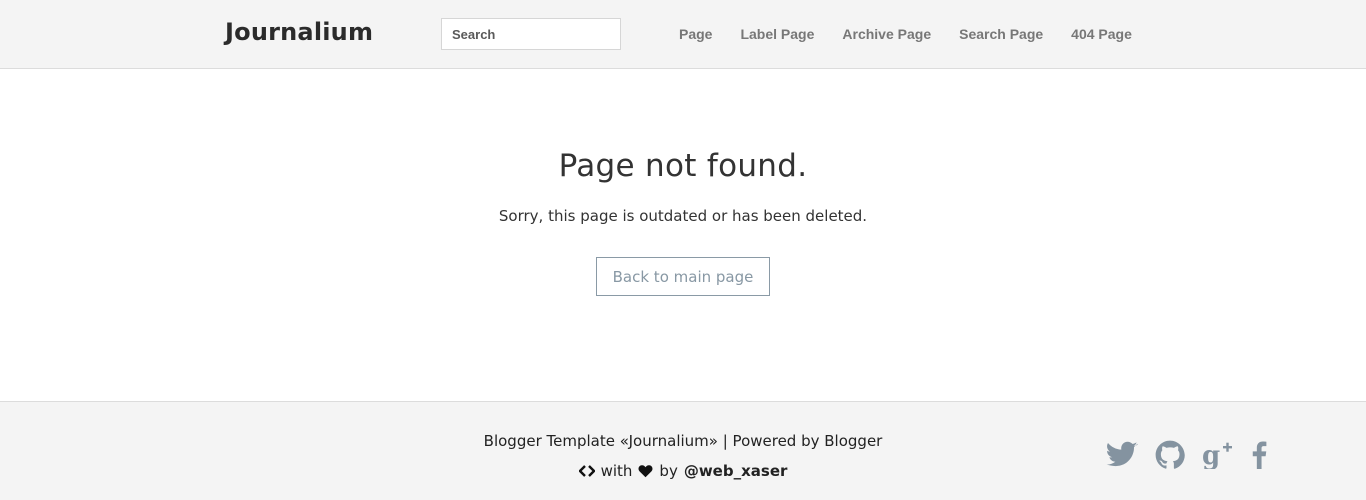  What do you see at coordinates (1170, 455) in the screenshot?
I see `github-icon` at bounding box center [1170, 455].